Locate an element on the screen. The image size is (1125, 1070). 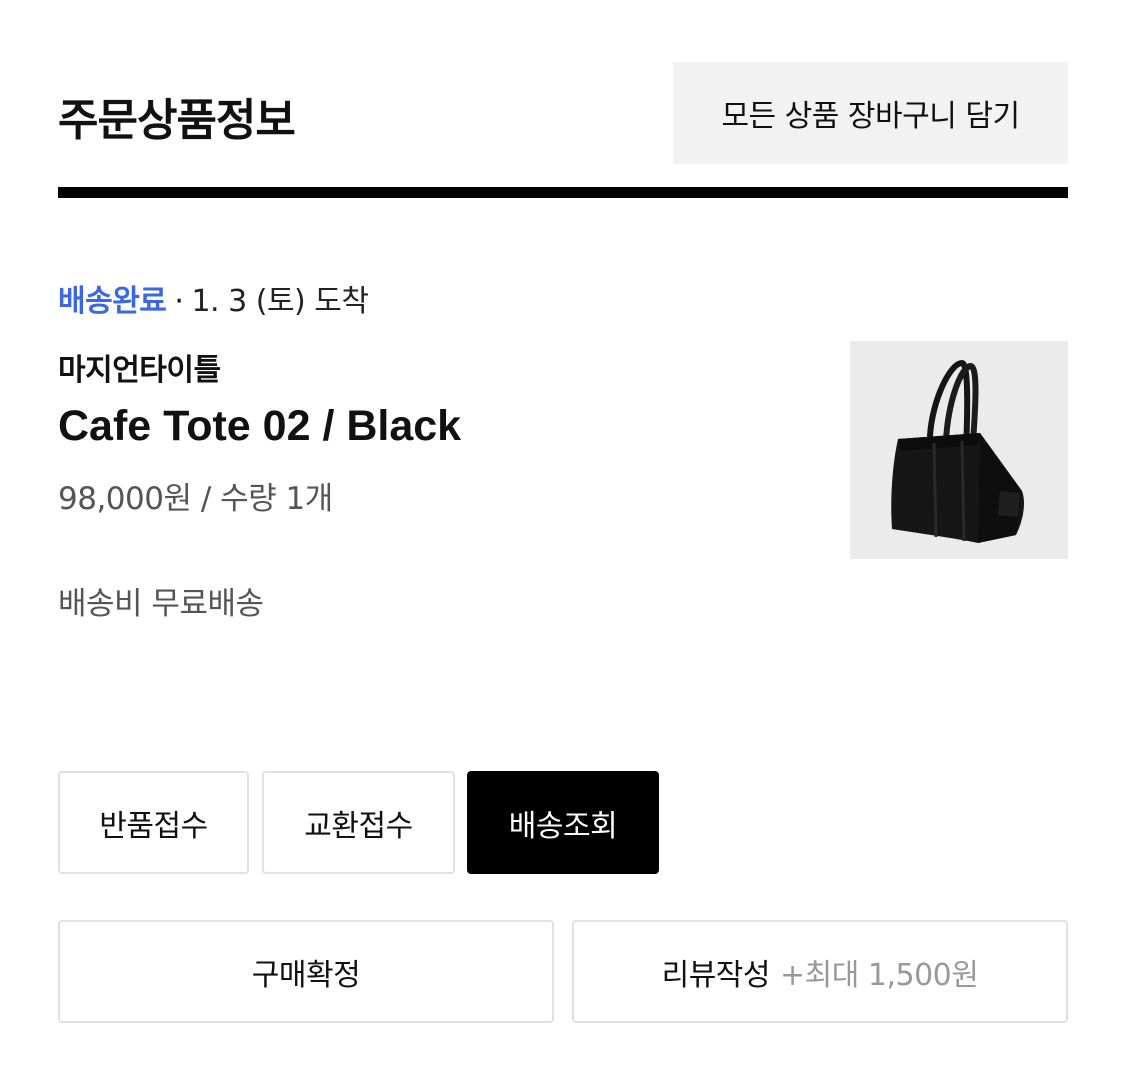
delivery-status-line: 배송완료 · 1. 3 (토) 도착 is located at coordinates (213, 298).